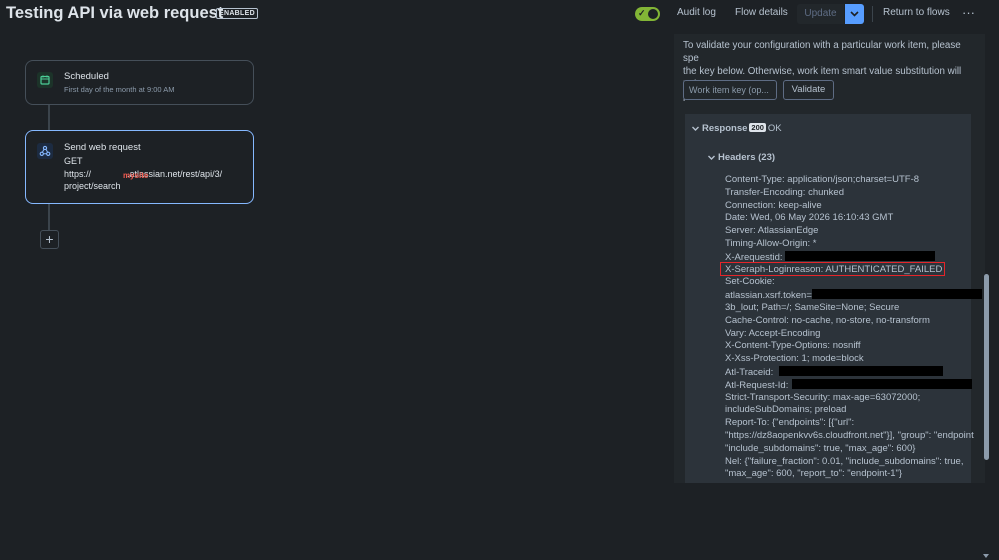 The image size is (999, 560). Describe the element at coordinates (747, 157) in the screenshot. I see `headers-label: Headers (23)` at that location.